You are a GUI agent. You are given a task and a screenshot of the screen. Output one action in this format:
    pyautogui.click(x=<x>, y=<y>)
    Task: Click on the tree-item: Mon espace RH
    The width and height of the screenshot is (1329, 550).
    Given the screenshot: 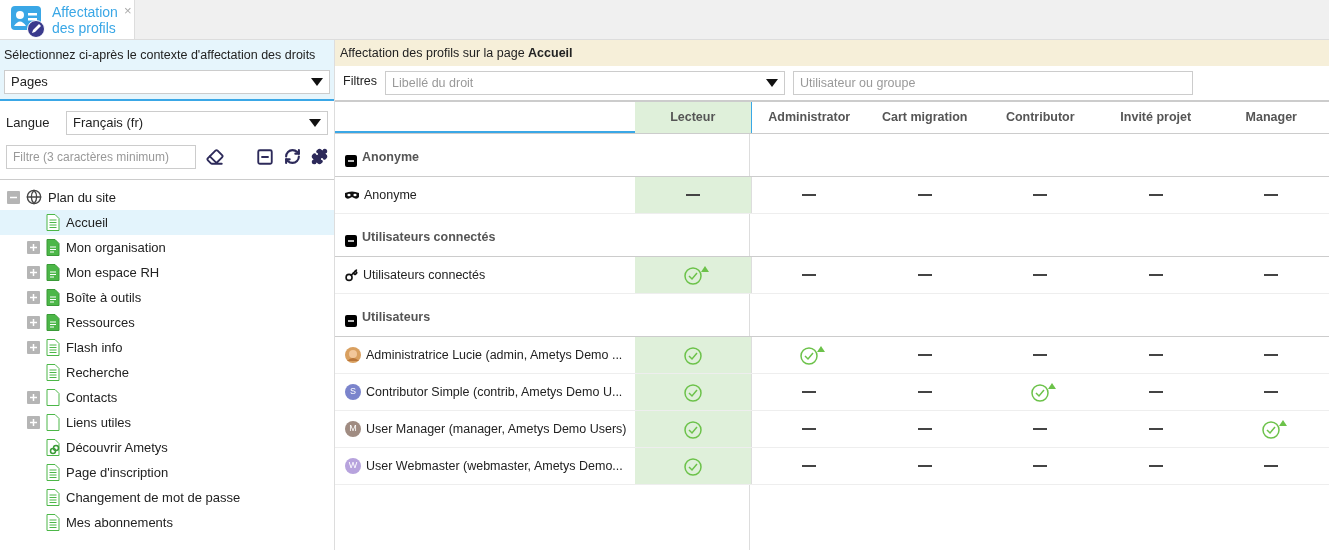 What is the action you would take?
    pyautogui.click(x=105, y=272)
    